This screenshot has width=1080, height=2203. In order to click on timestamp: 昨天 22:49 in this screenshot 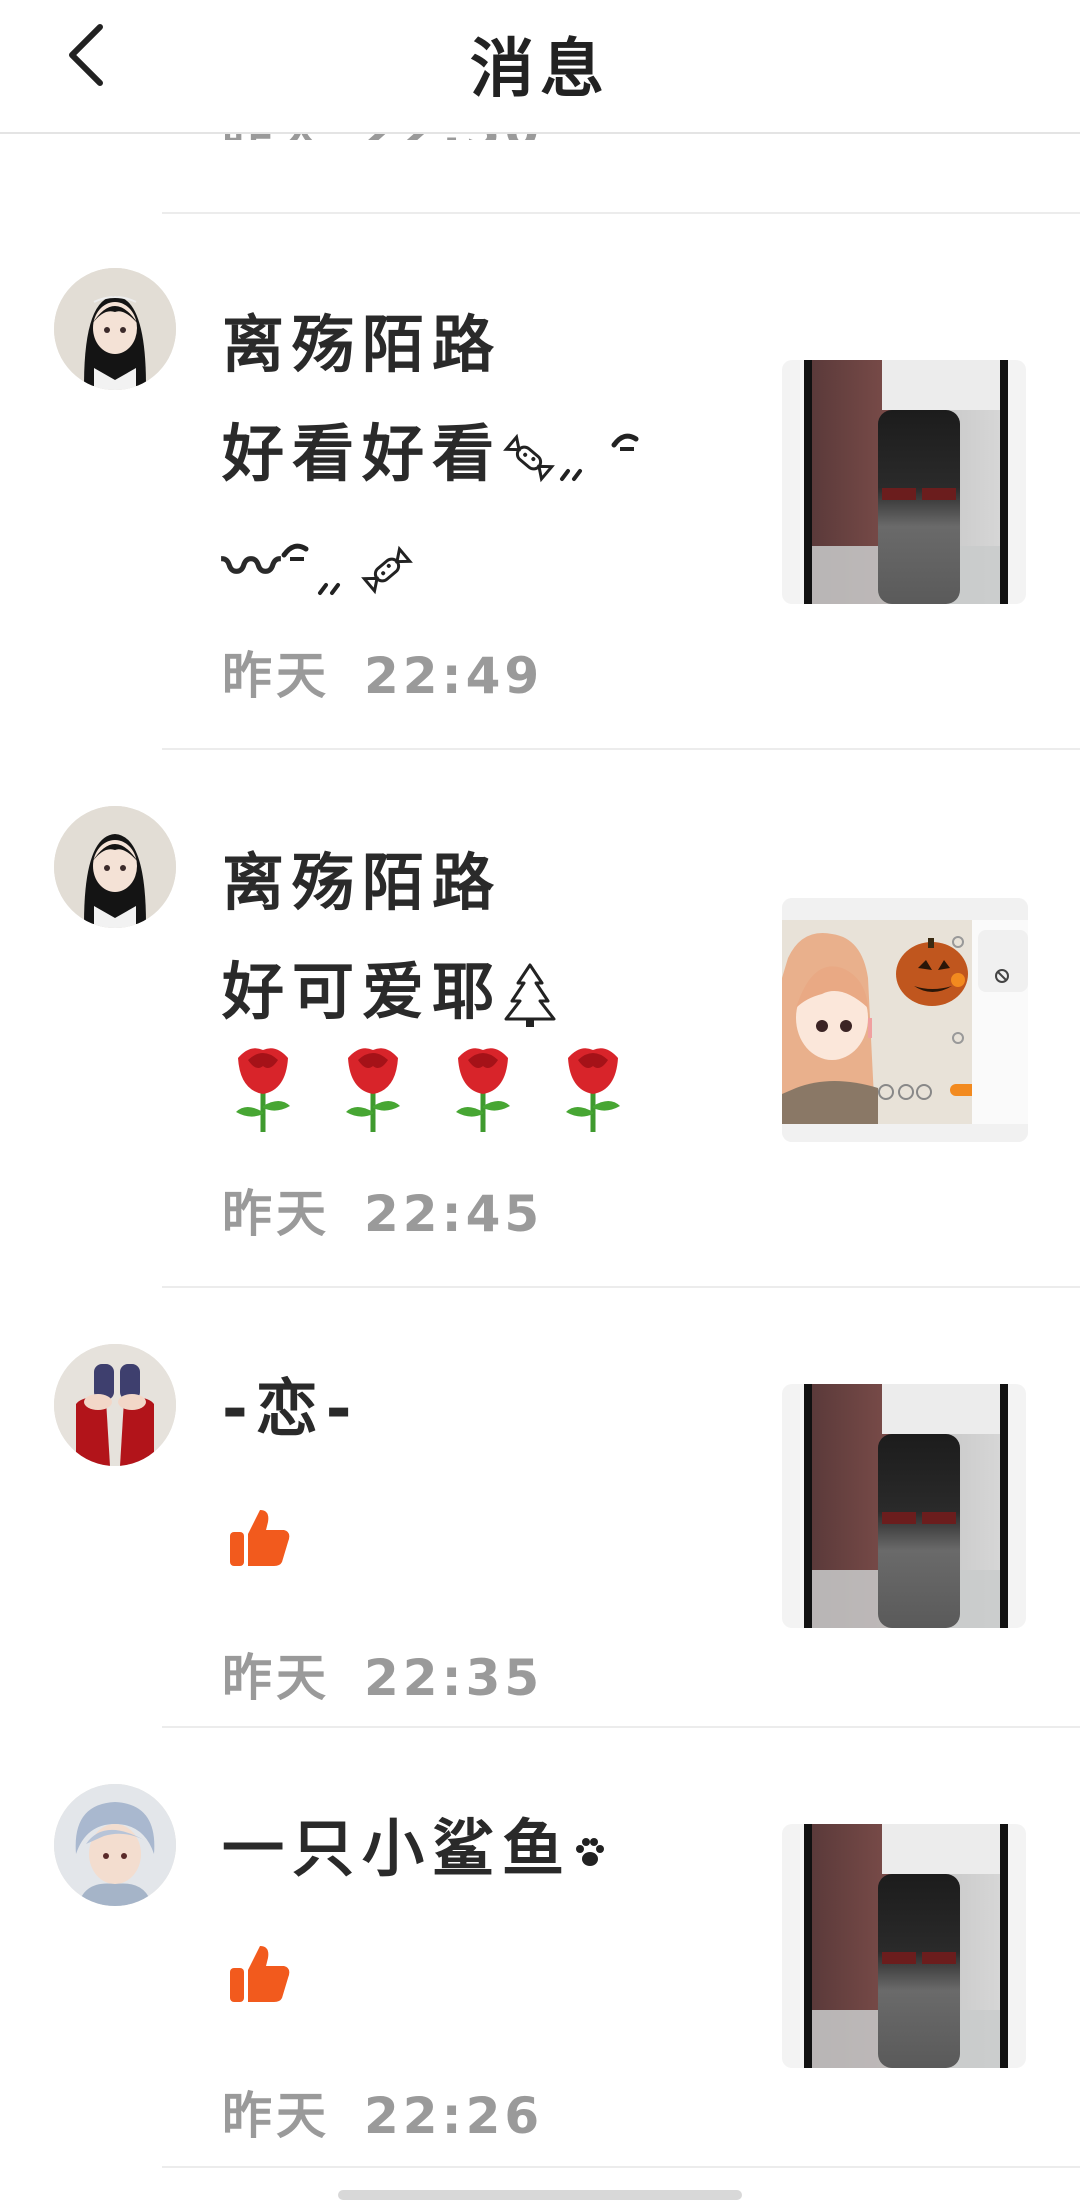, I will do `click(382, 672)`.